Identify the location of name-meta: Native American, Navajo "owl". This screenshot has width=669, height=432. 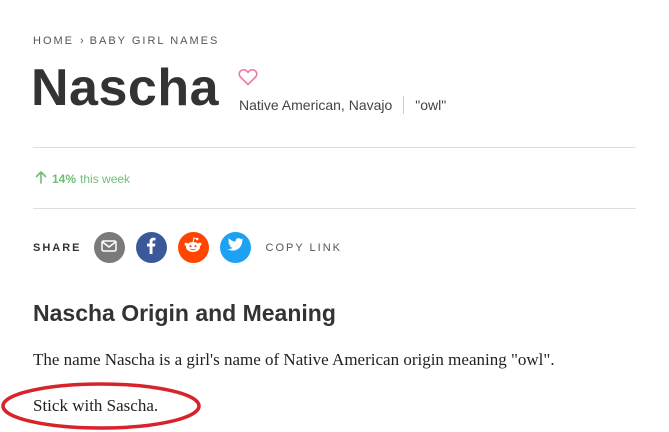
(342, 105).